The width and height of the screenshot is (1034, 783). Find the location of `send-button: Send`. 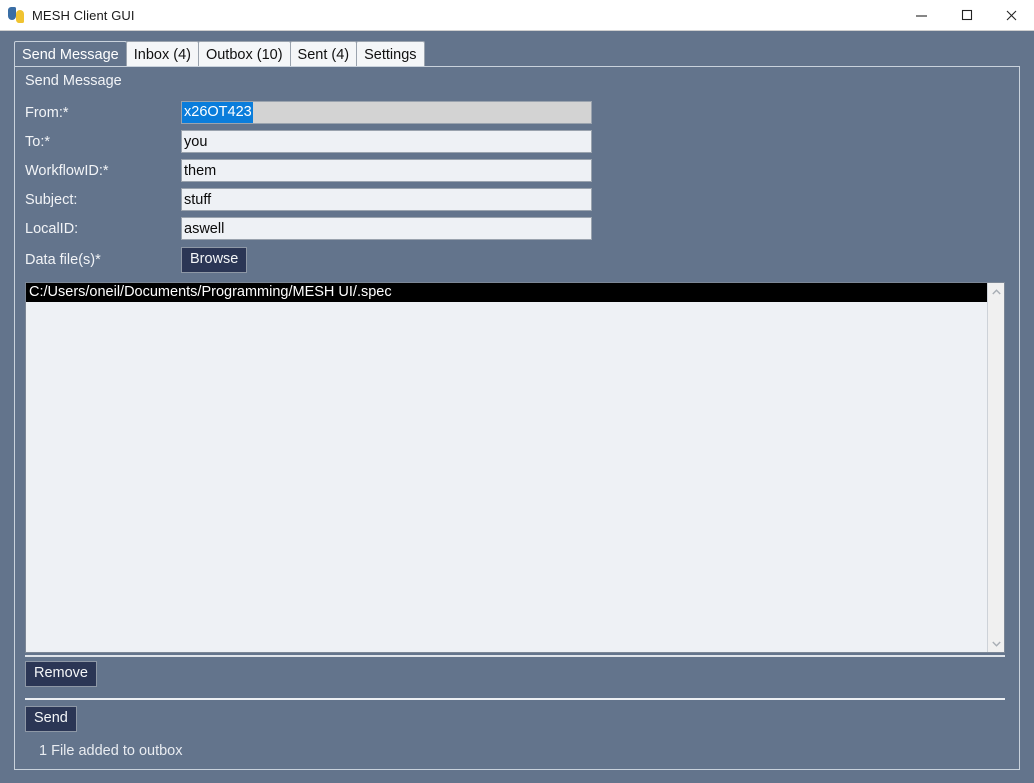

send-button: Send is located at coordinates (51, 719).